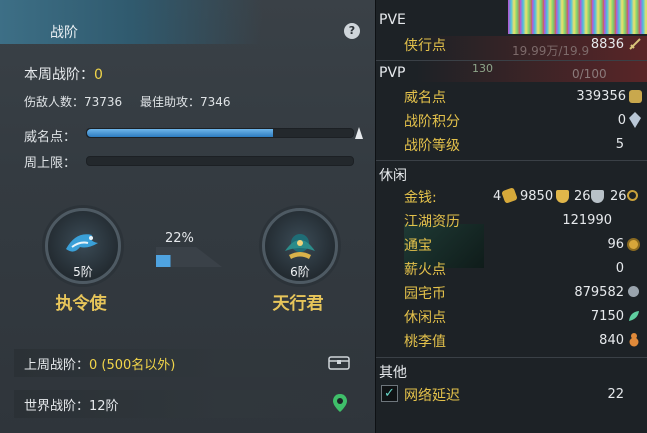 This screenshot has height=433, width=647. What do you see at coordinates (577, 17) in the screenshot?
I see `background-art` at bounding box center [577, 17].